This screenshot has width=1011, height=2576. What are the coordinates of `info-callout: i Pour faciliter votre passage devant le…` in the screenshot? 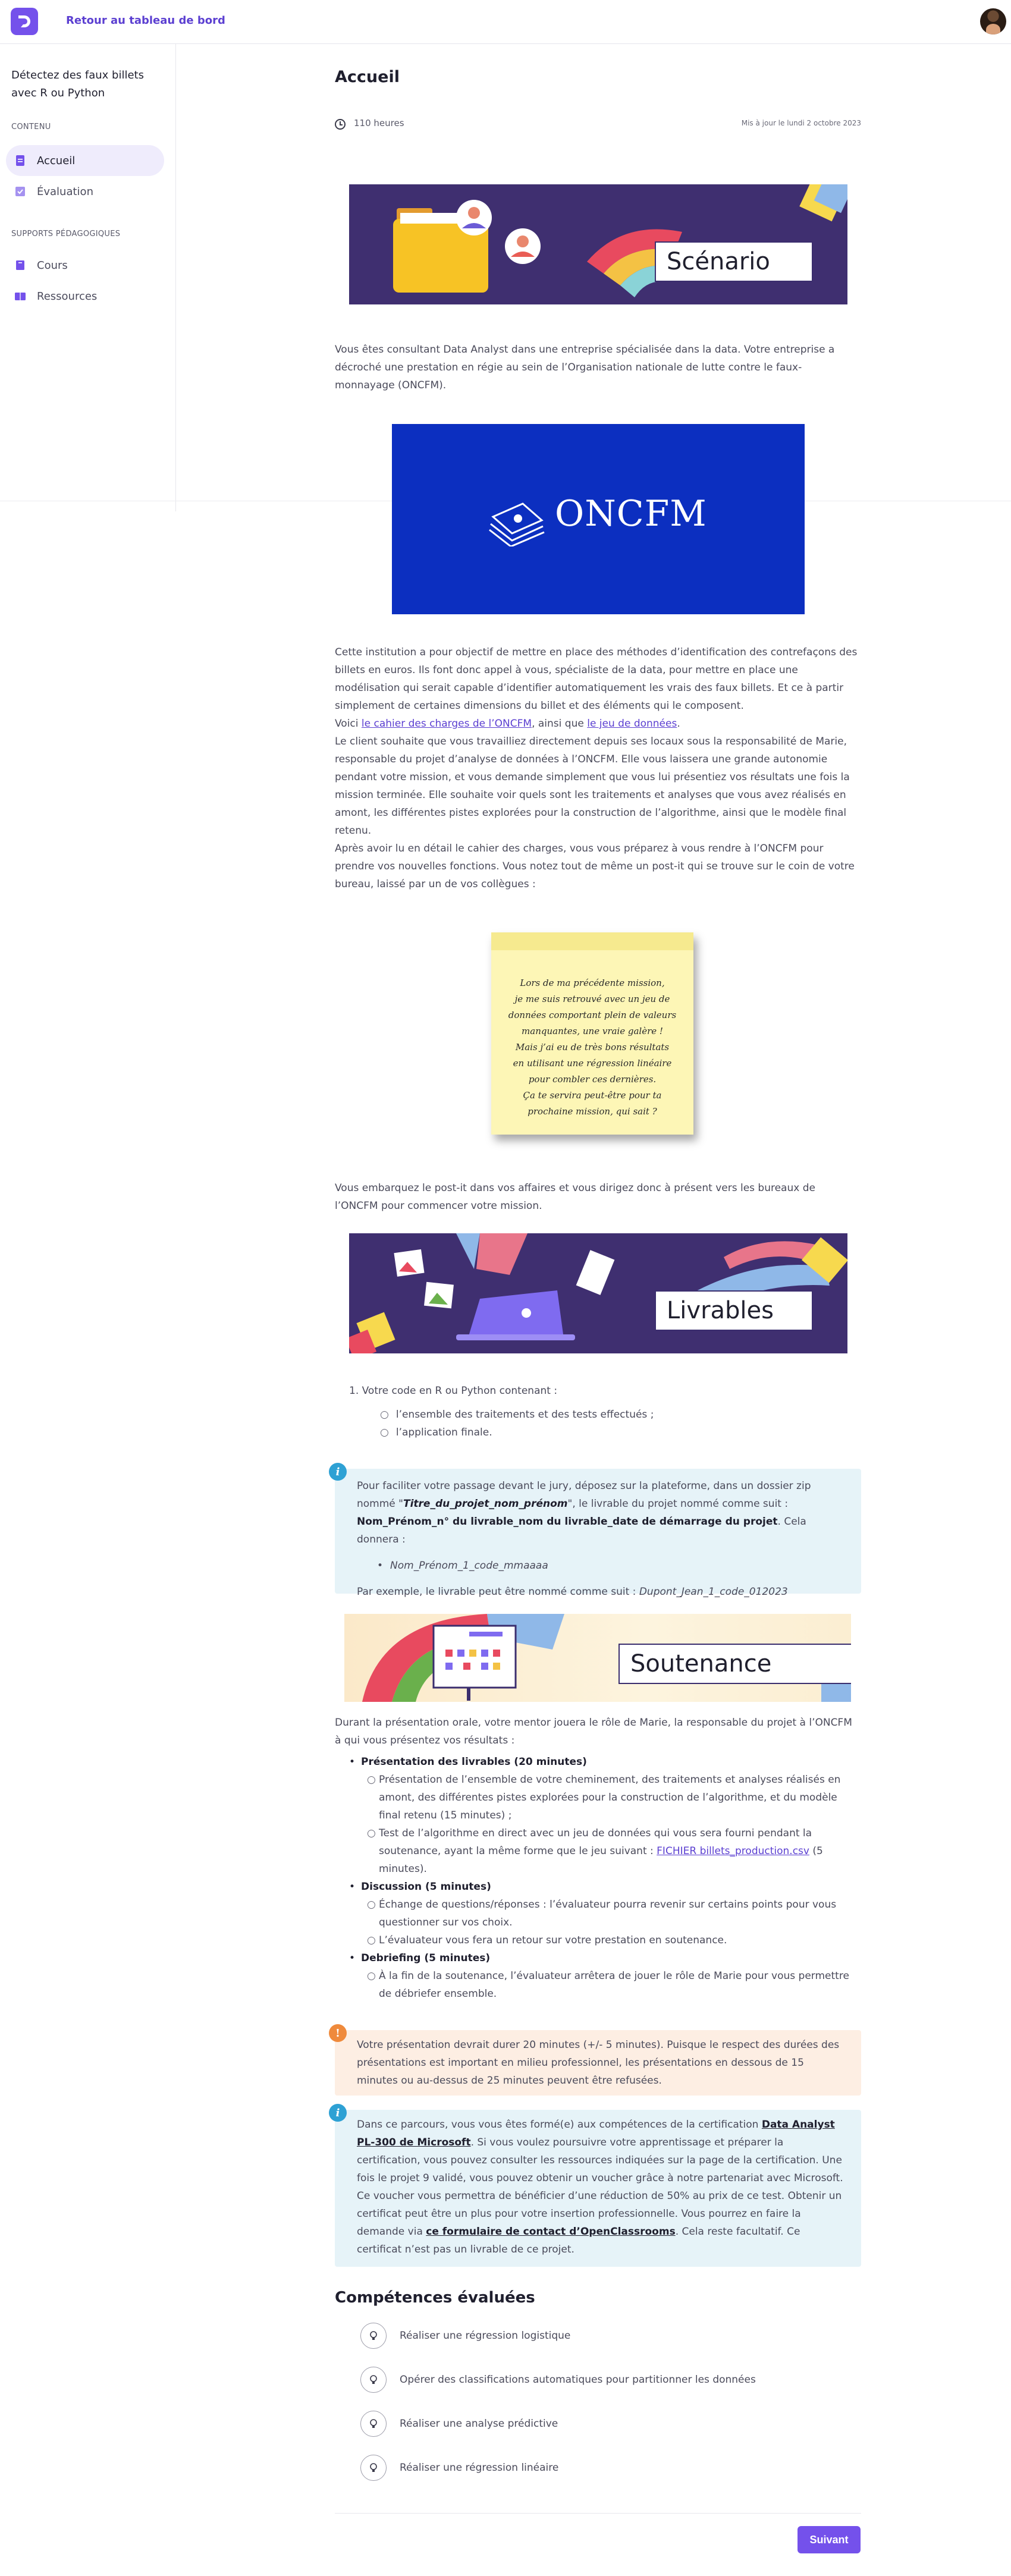 It's located at (595, 1530).